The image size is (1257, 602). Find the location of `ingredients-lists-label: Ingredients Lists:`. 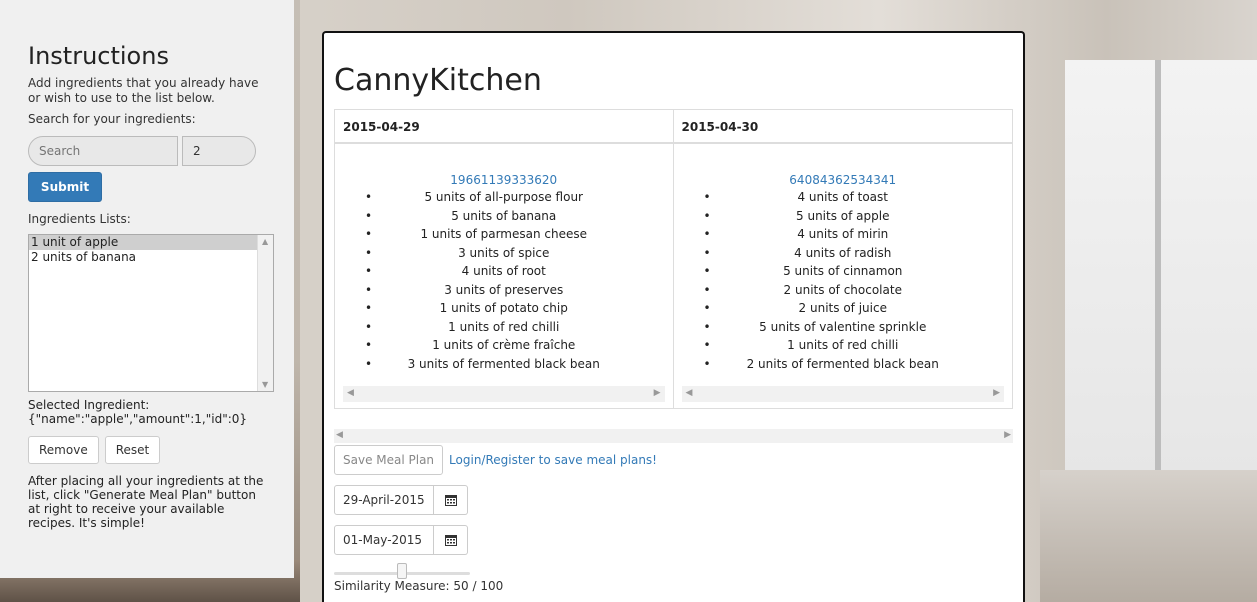

ingredients-lists-label: Ingredients Lists: is located at coordinates (79, 219).